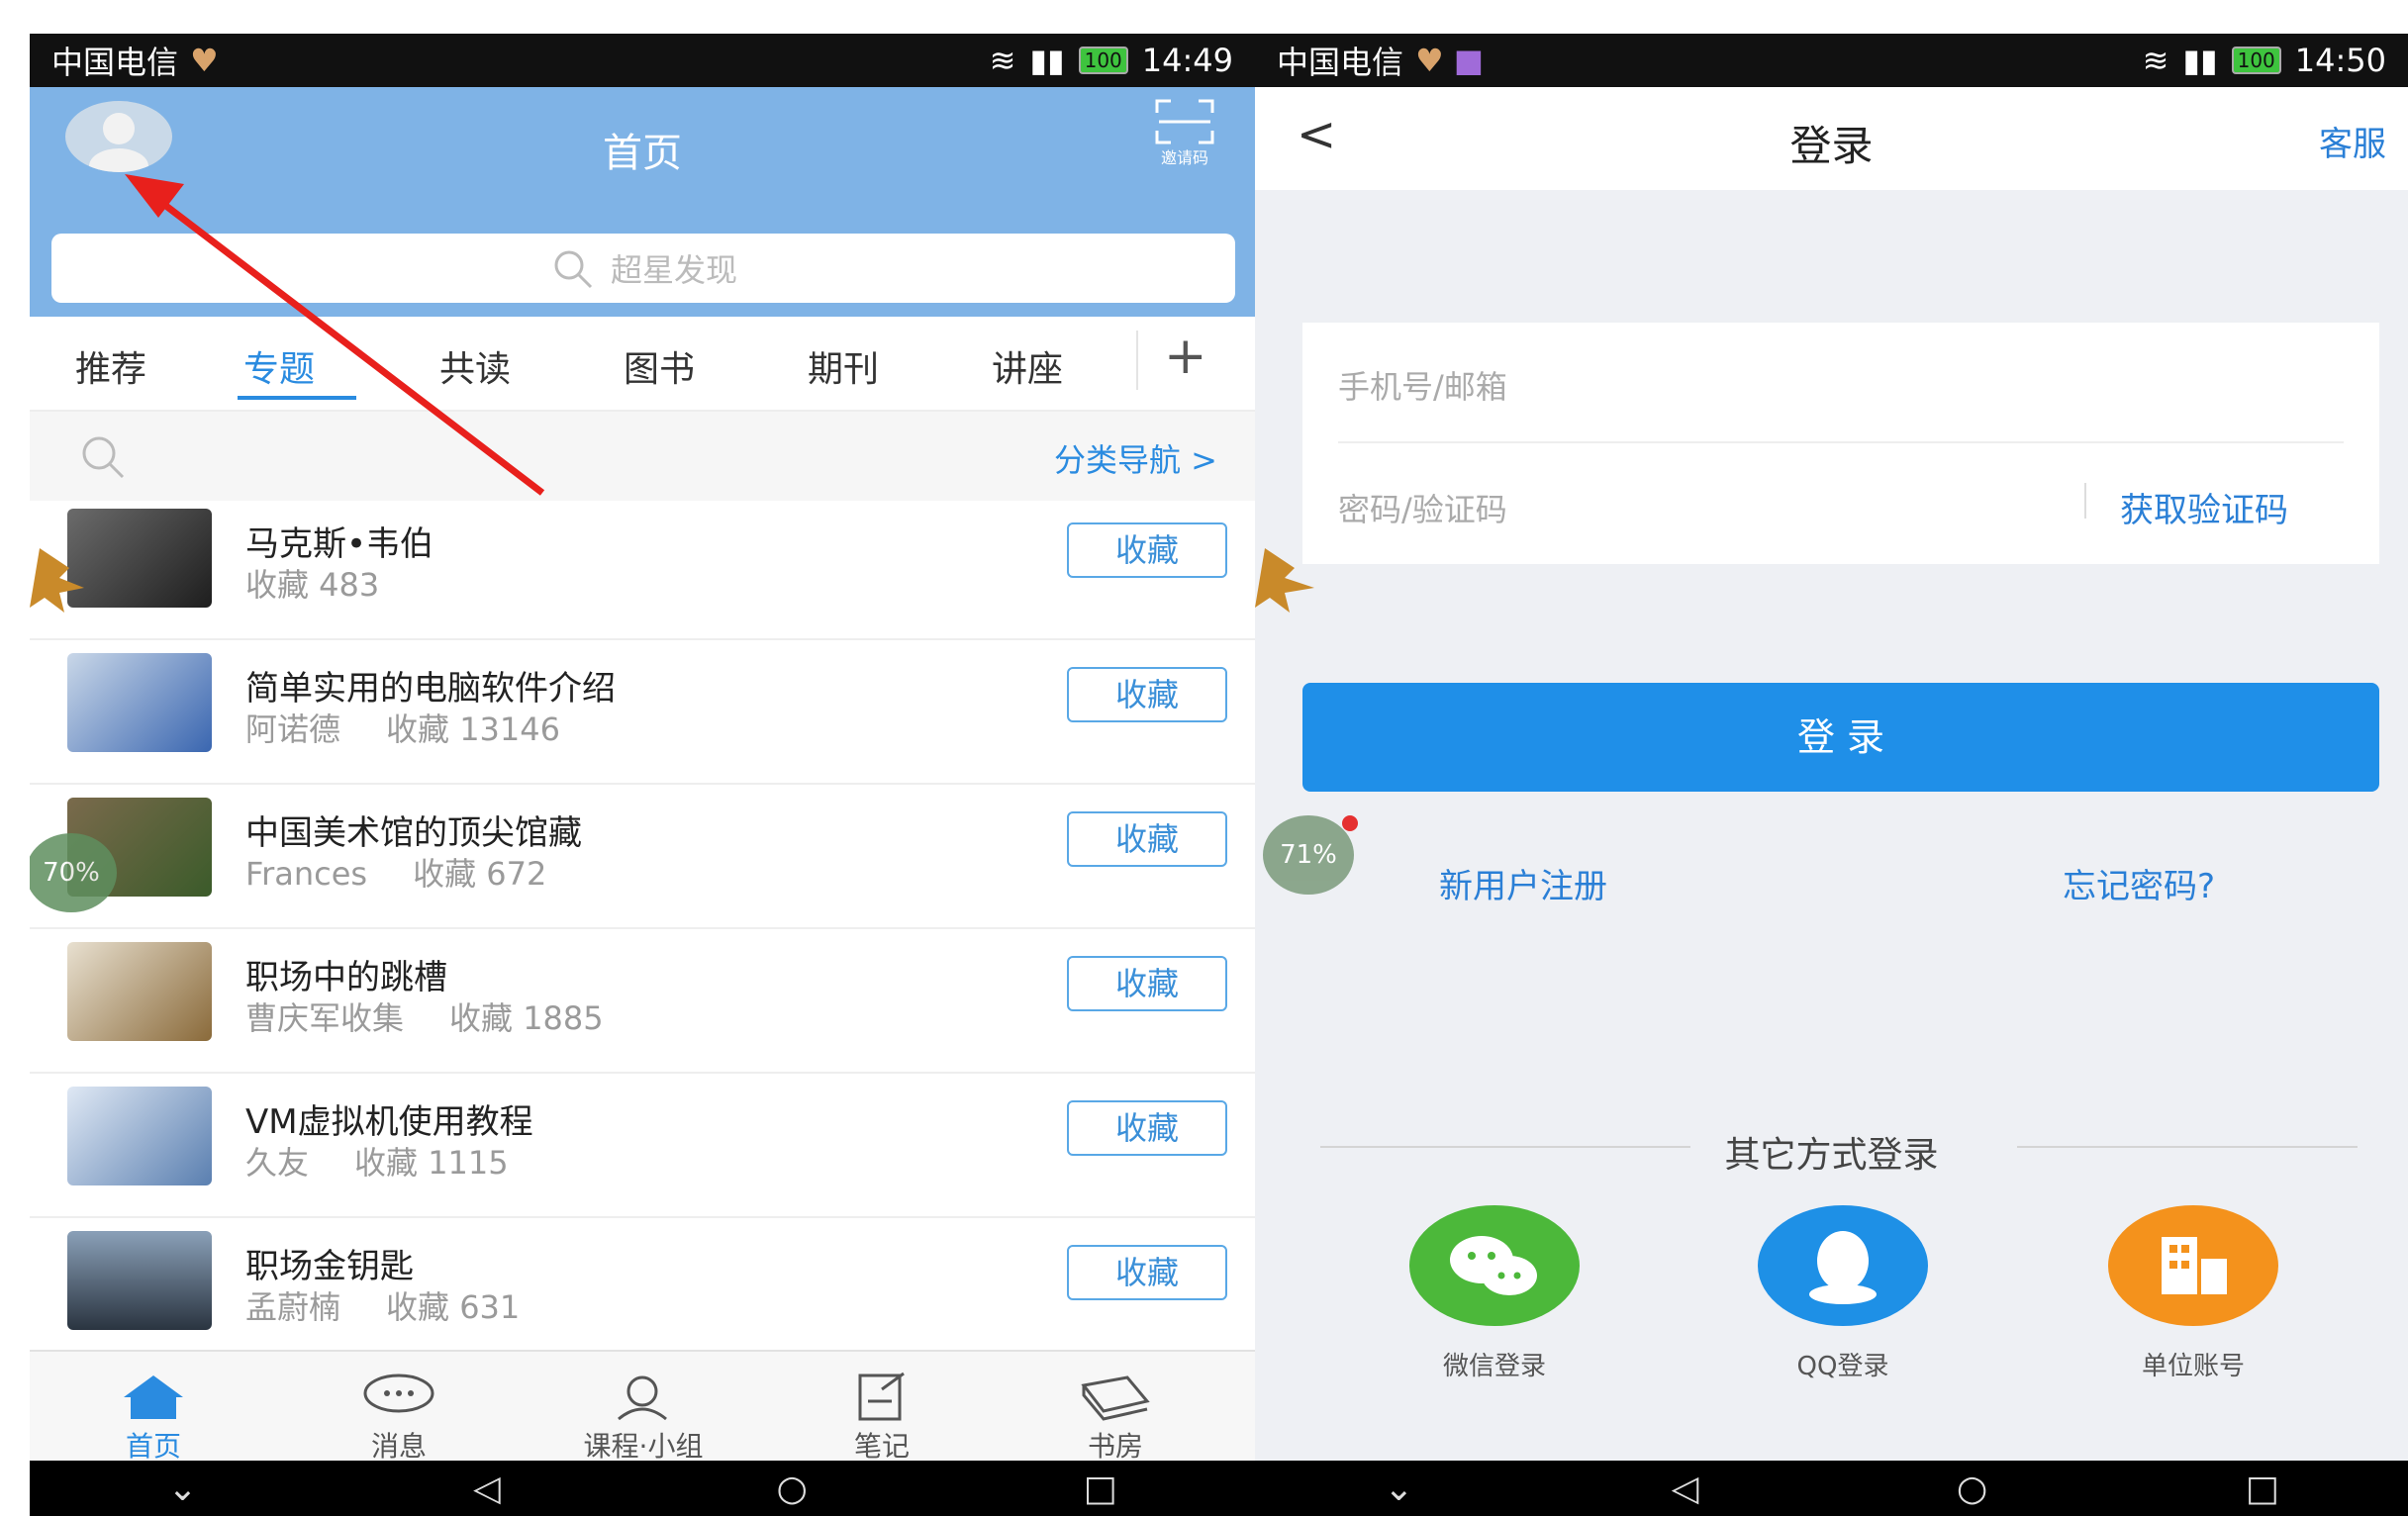  What do you see at coordinates (339, 544) in the screenshot?
I see `item-title: 马克斯•韦伯` at bounding box center [339, 544].